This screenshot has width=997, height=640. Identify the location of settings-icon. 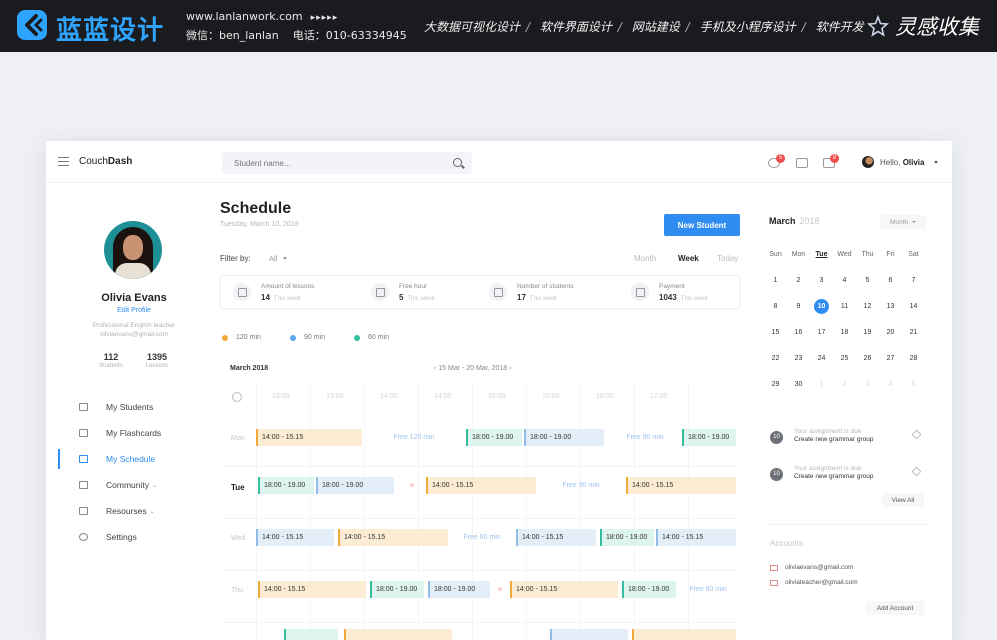
(83, 537).